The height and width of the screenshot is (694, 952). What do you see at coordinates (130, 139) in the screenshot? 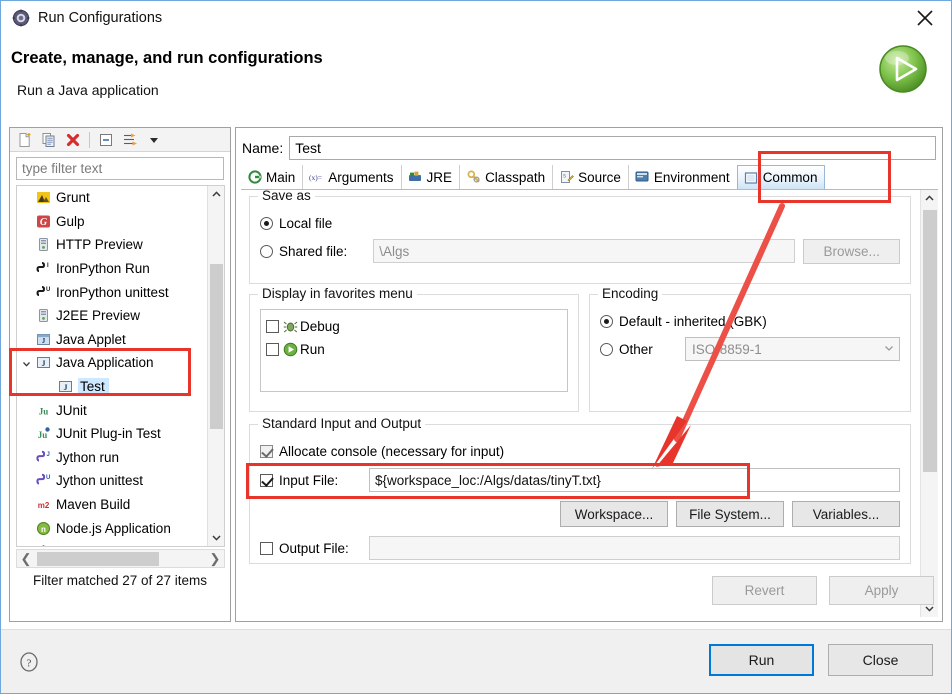
I see `filter-icon` at bounding box center [130, 139].